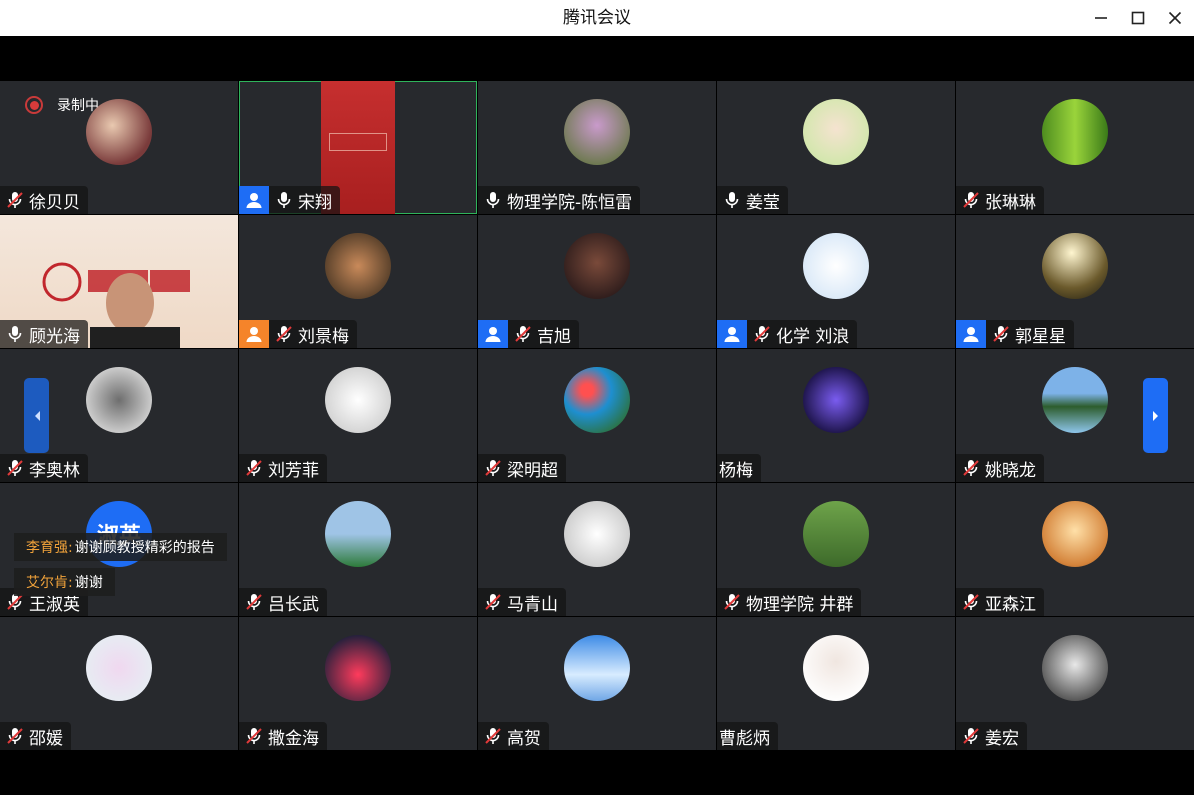  I want to click on close-button, so click(1175, 18).